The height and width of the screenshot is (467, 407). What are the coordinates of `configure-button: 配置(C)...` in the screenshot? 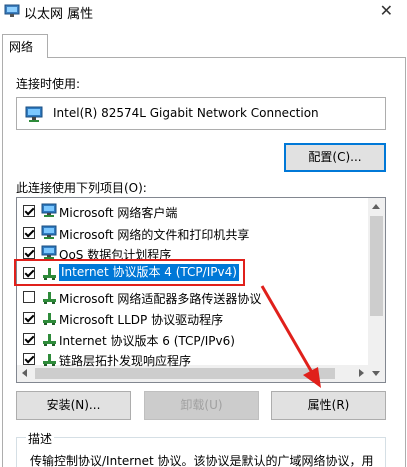 It's located at (335, 157).